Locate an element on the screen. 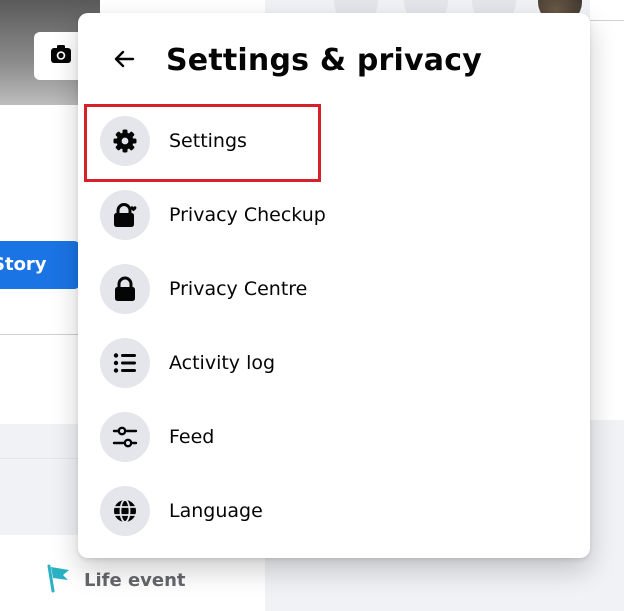 This screenshot has width=624, height=611. edit-cover-button is located at coordinates (59, 56).